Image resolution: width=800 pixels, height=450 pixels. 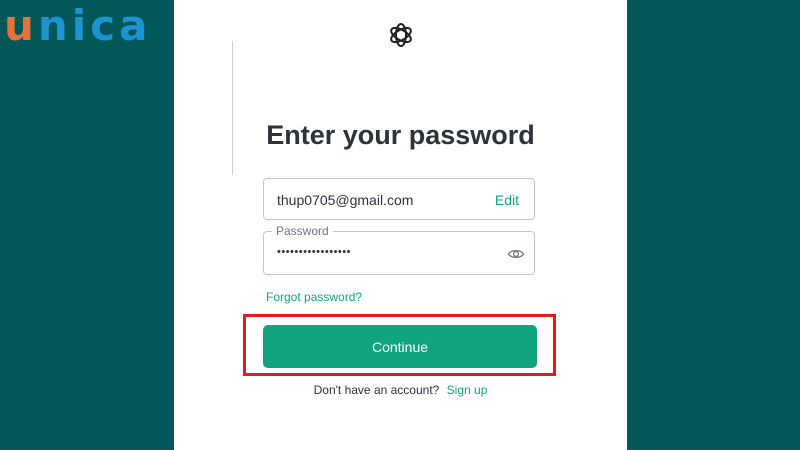 I want to click on email-field: thup0705@gmail.com Edit, so click(x=399, y=199).